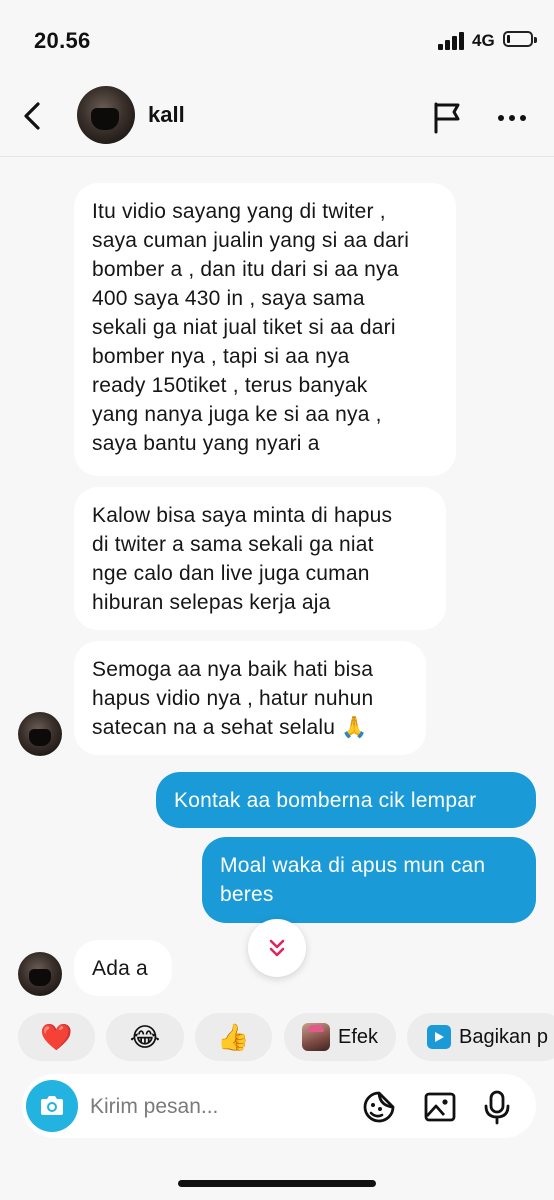  I want to click on laughing-face-icon: 😂, so click(145, 1037).